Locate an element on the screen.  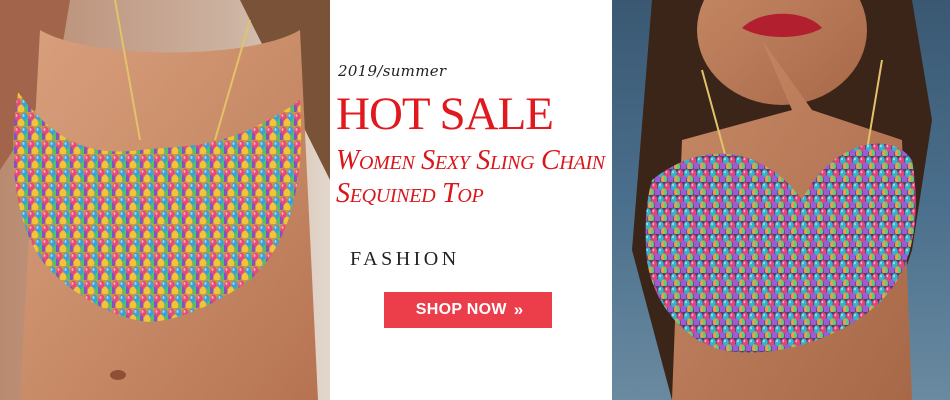
headline: HOT SALE is located at coordinates (445, 114).